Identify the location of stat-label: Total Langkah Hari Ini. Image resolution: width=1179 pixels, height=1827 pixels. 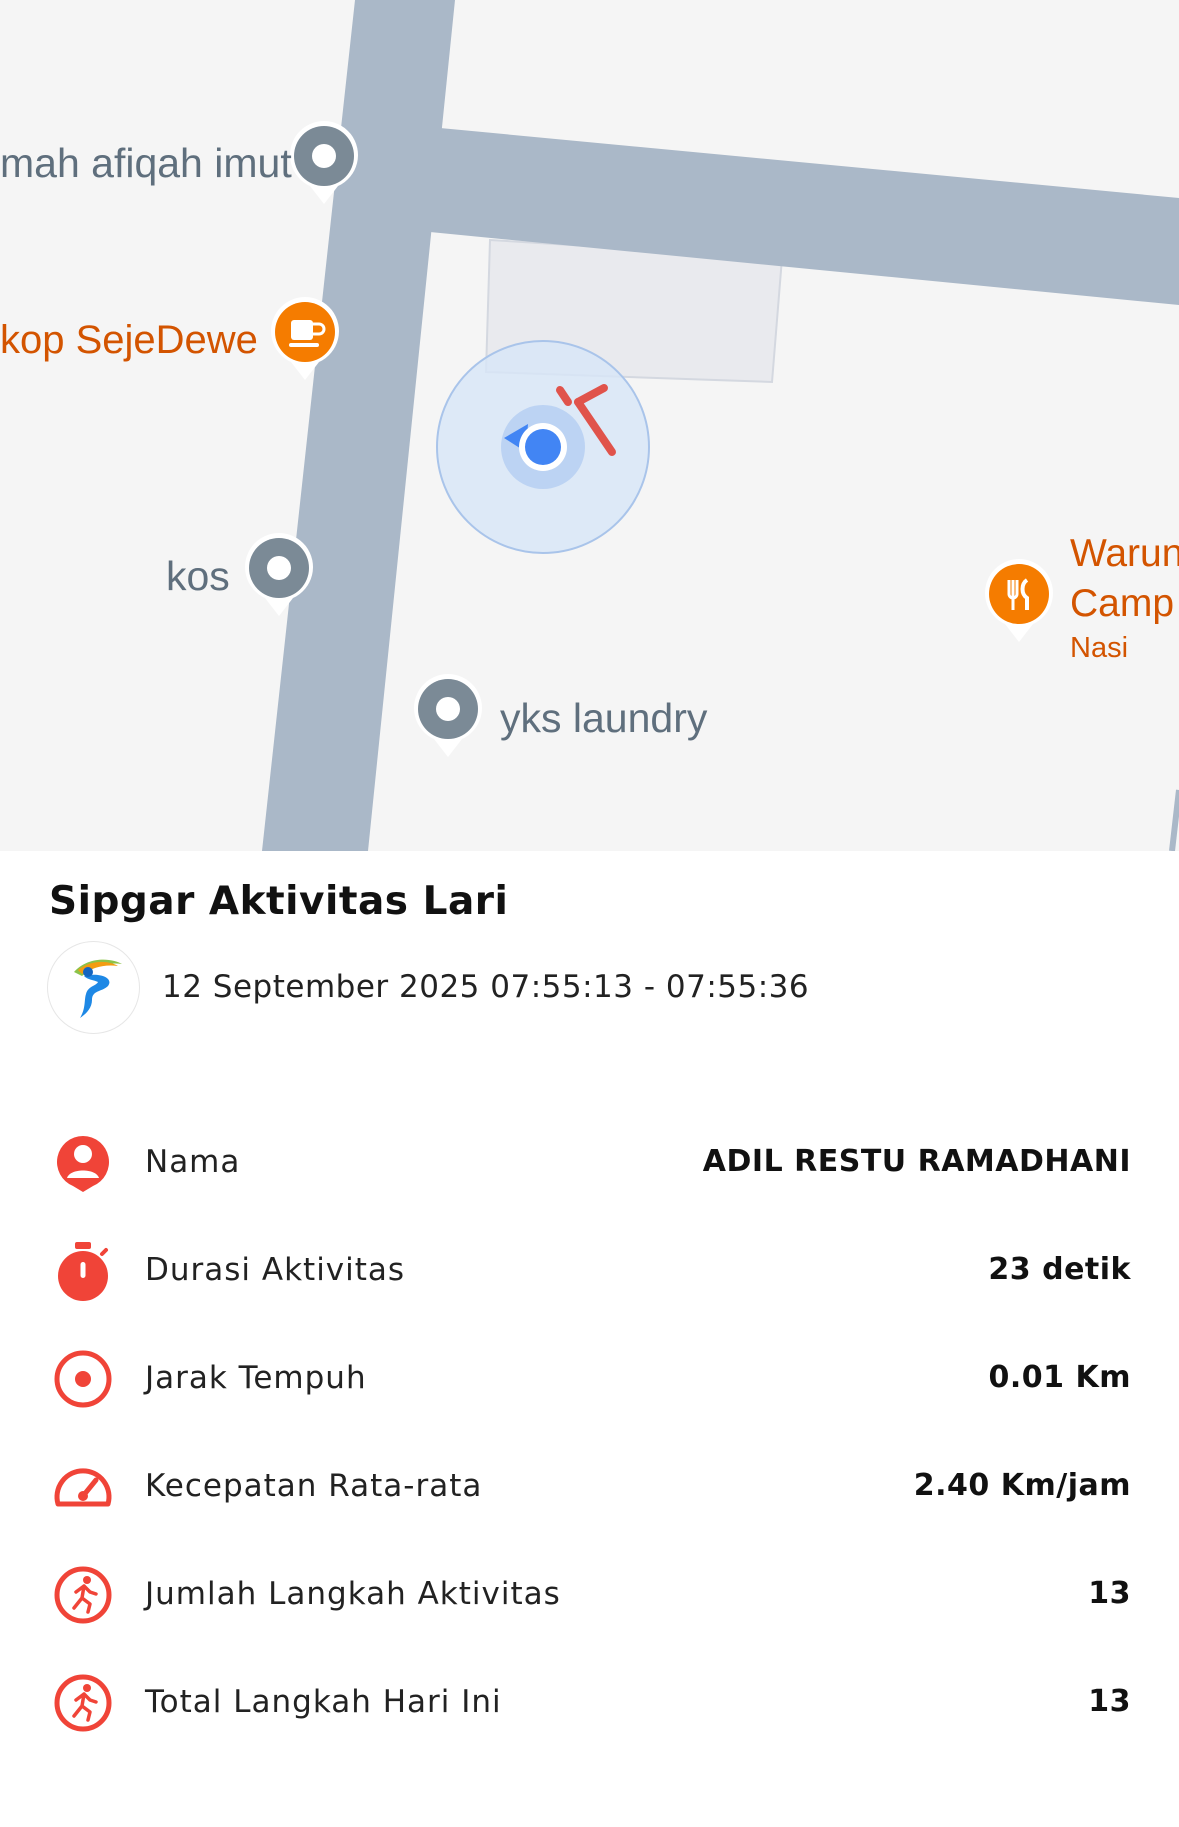
(323, 1702).